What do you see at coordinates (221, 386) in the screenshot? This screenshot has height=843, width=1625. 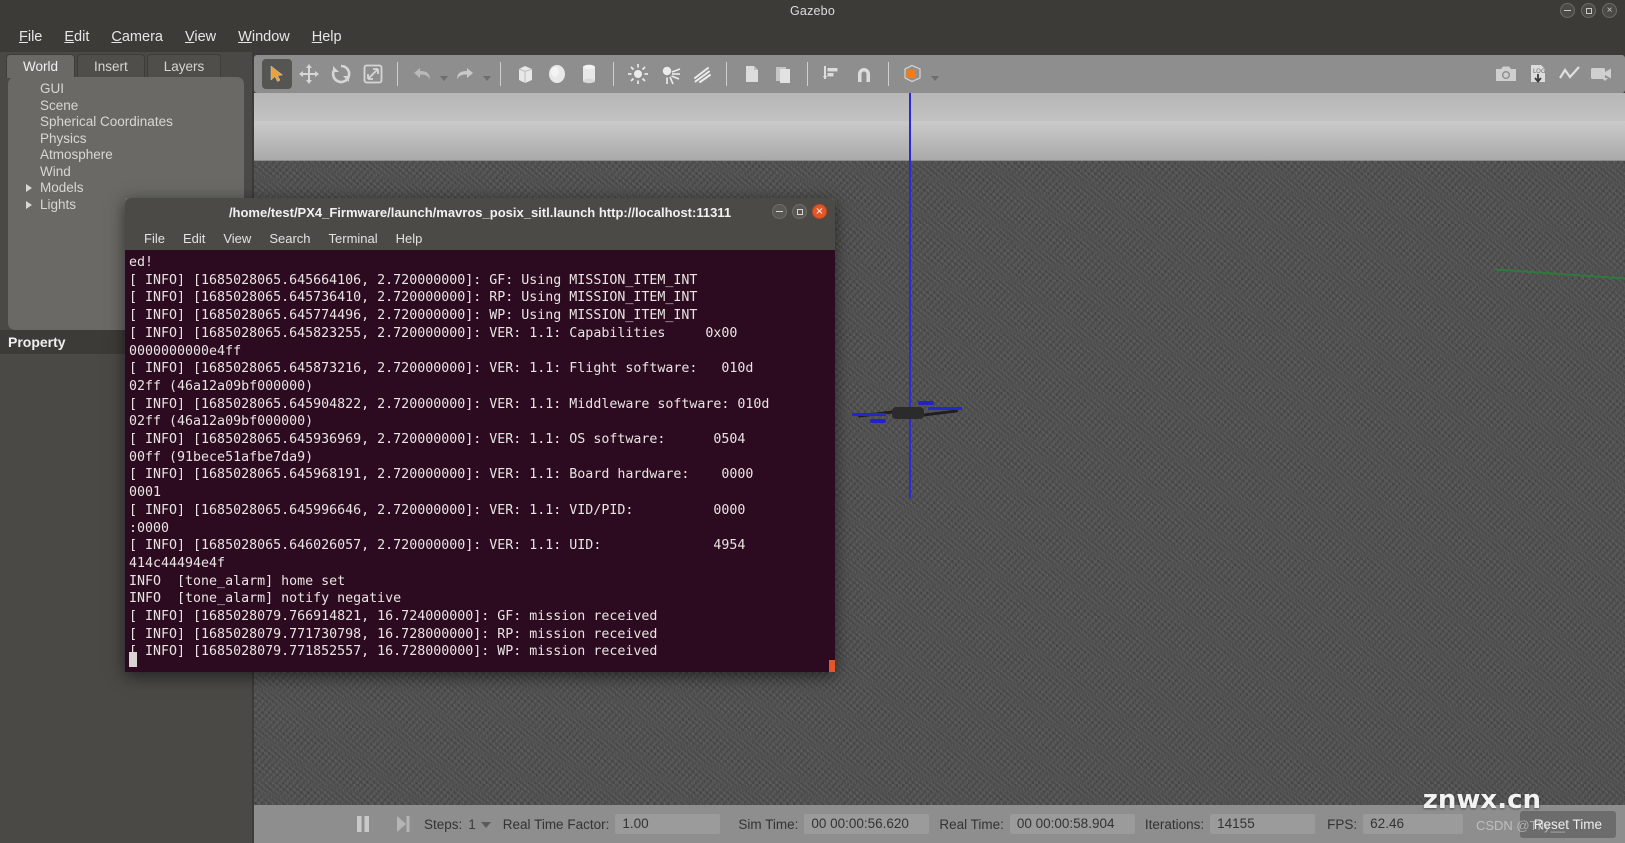 I see `terminal-line: 02ff (46a12a09bf000000)` at bounding box center [221, 386].